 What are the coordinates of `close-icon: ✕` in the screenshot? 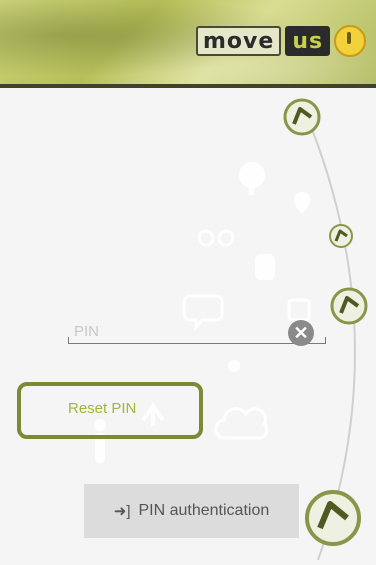 It's located at (301, 333).